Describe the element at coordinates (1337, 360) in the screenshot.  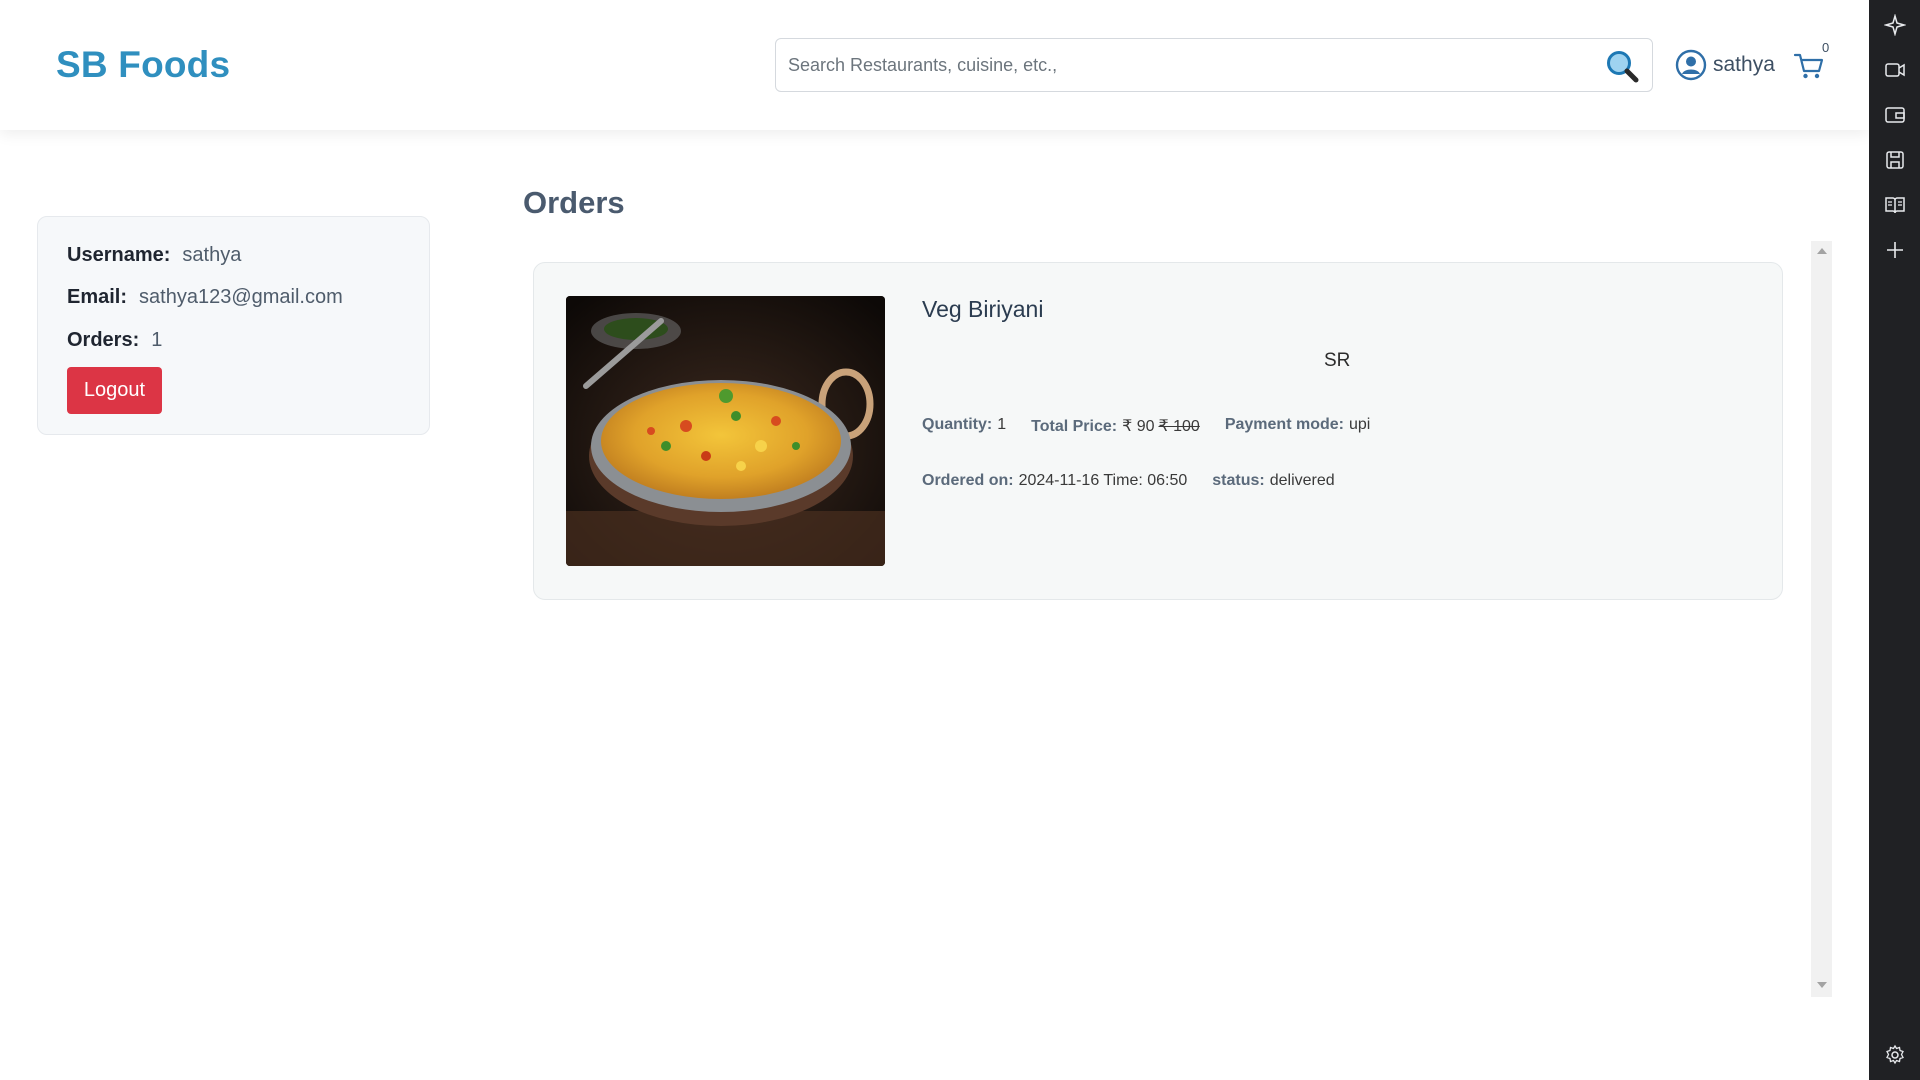
I see `order-restaurant-name: SR` at that location.